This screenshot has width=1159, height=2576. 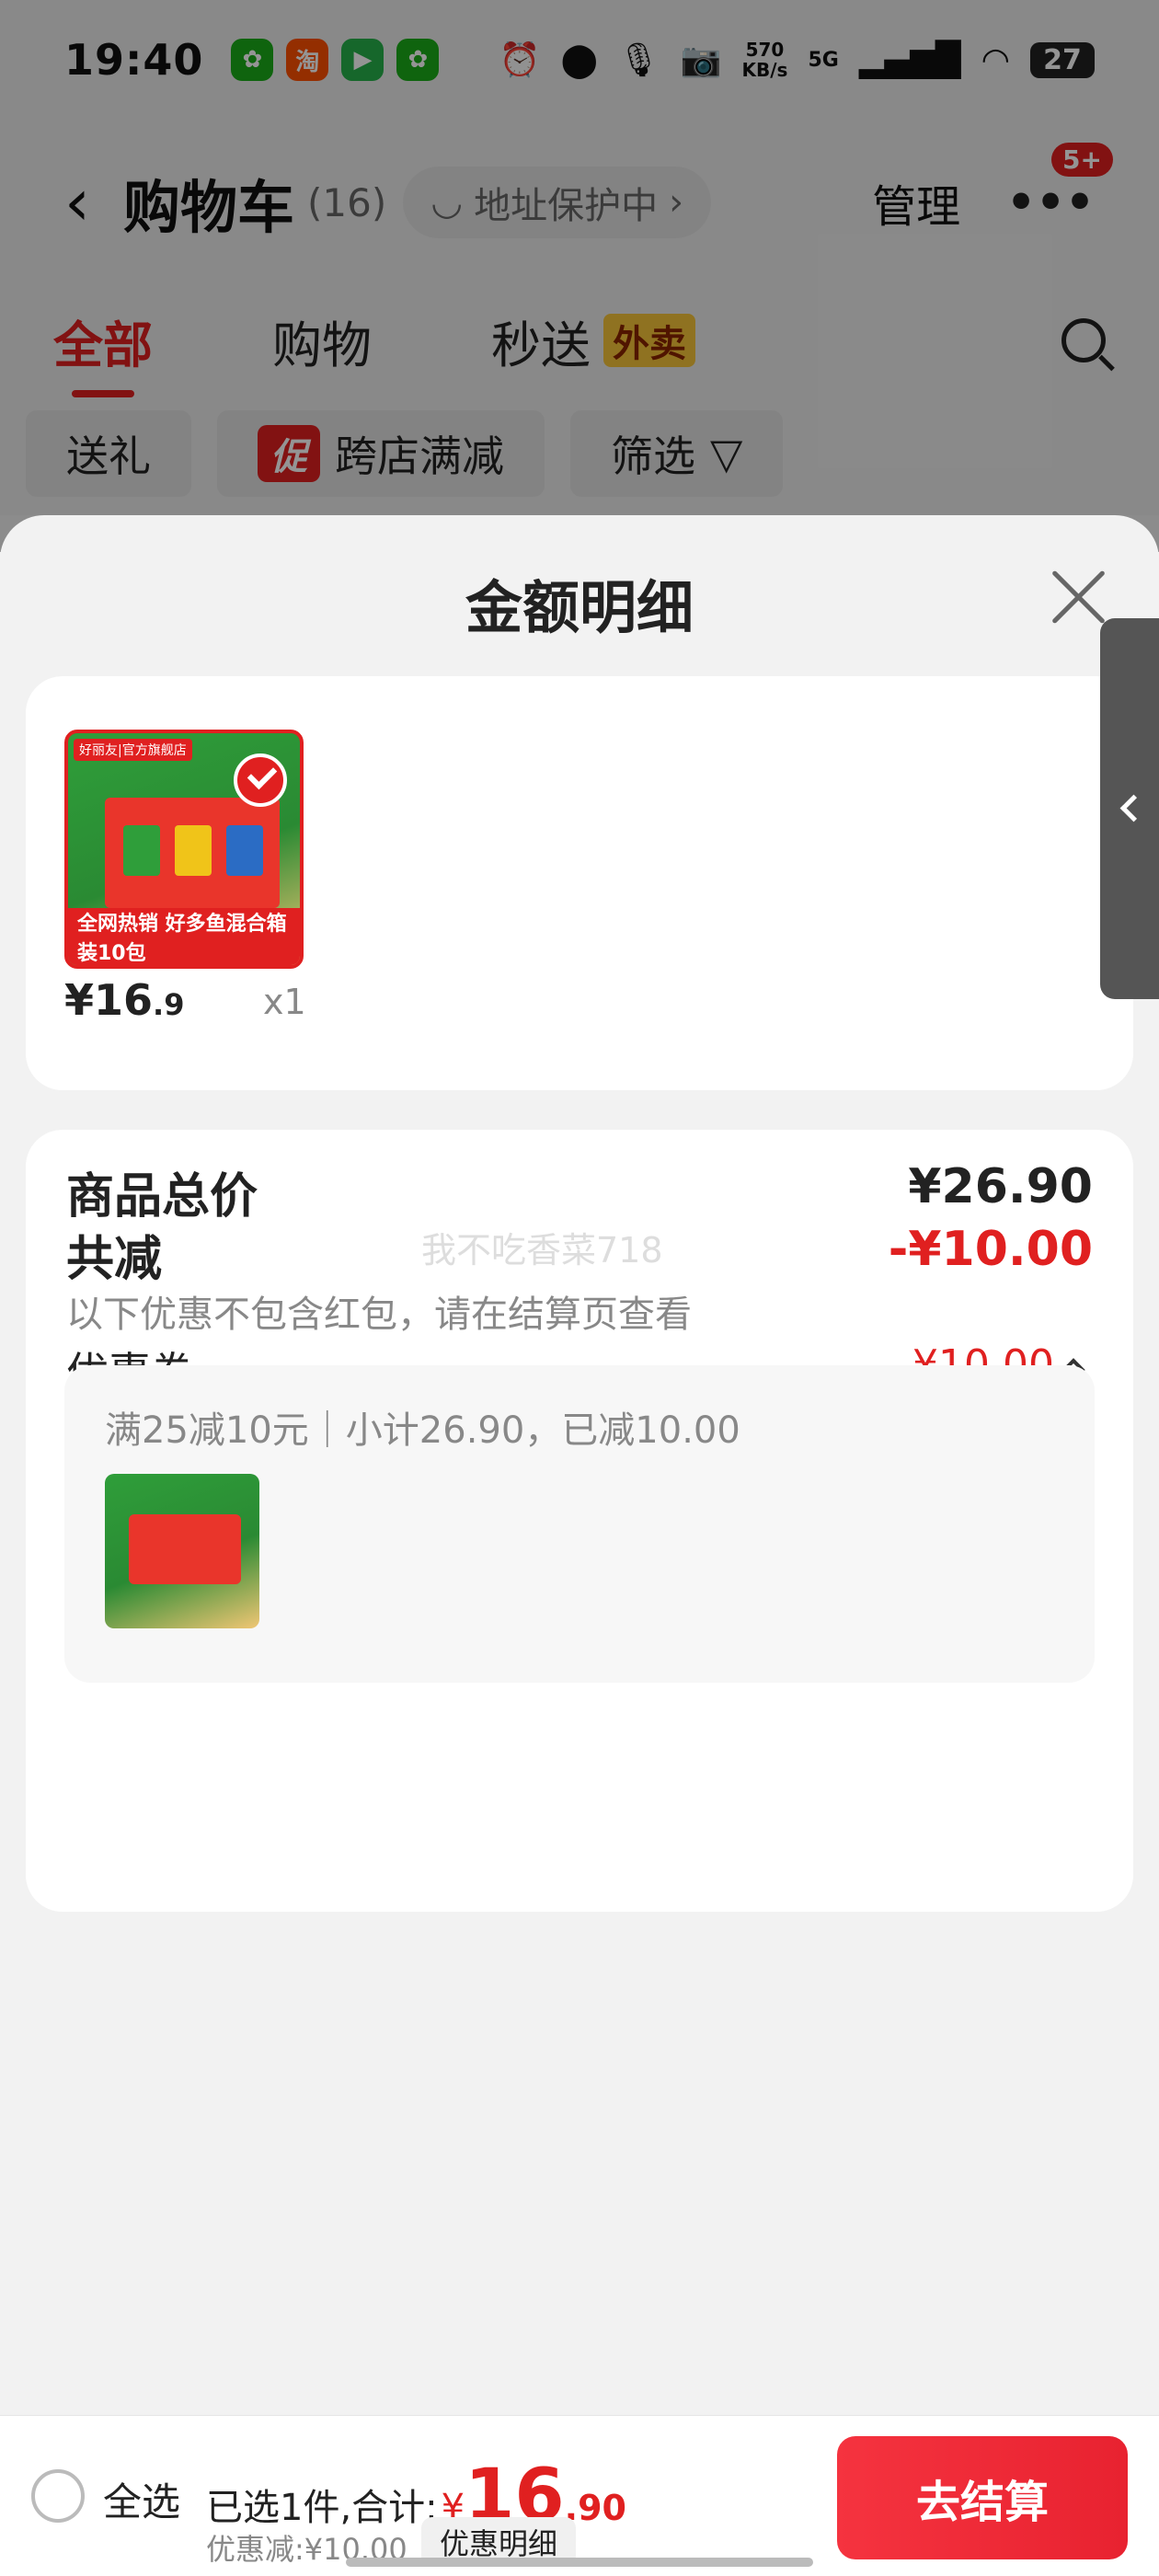 I want to click on product-price-decimal: .9, so click(x=169, y=1004).